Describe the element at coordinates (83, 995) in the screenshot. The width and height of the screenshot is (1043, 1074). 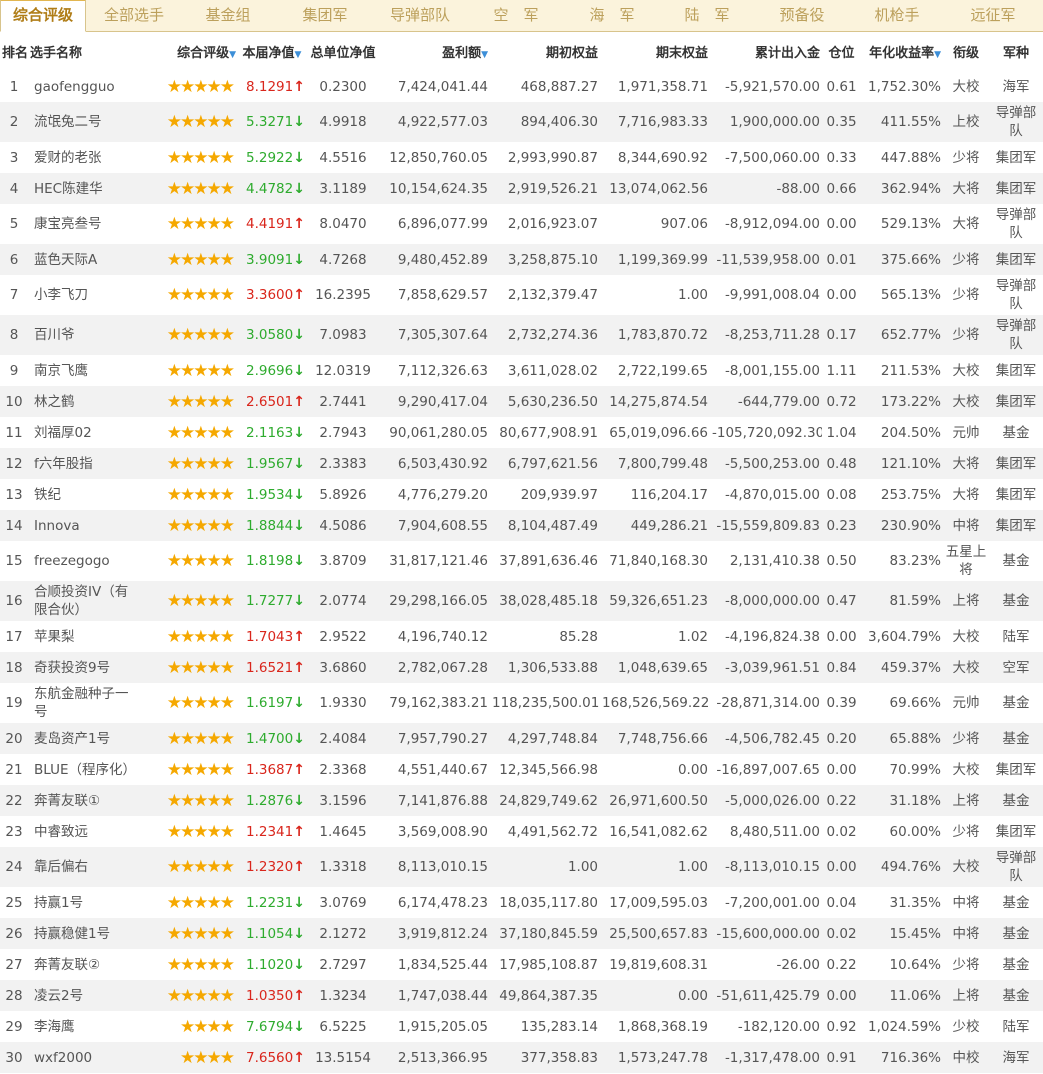
I see `player-name-link: 凌云2号` at that location.